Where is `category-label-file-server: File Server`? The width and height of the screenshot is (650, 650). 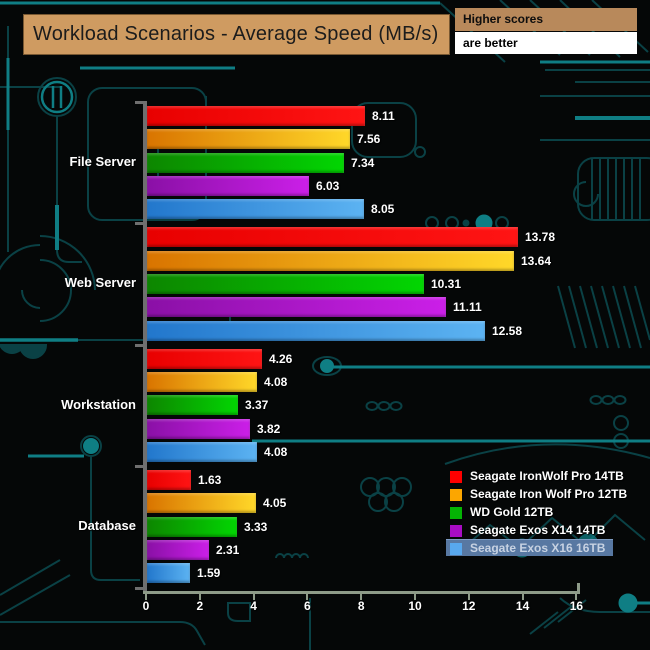
category-label-file-server: File Server is located at coordinates (103, 161).